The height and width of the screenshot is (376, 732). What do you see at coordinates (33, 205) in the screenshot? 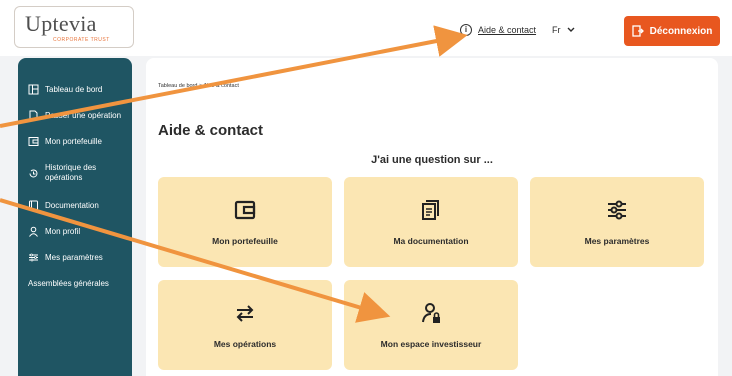
I see `book-icon` at bounding box center [33, 205].